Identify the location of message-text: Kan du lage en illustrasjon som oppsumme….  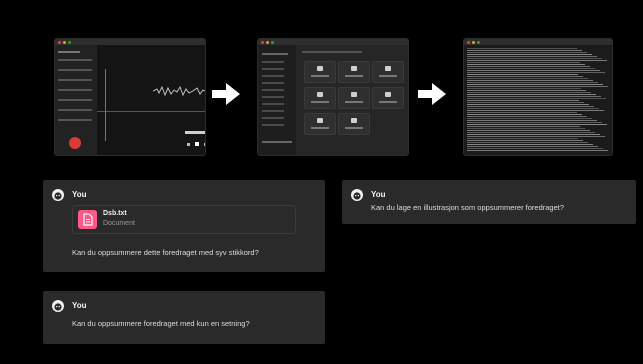
(468, 207).